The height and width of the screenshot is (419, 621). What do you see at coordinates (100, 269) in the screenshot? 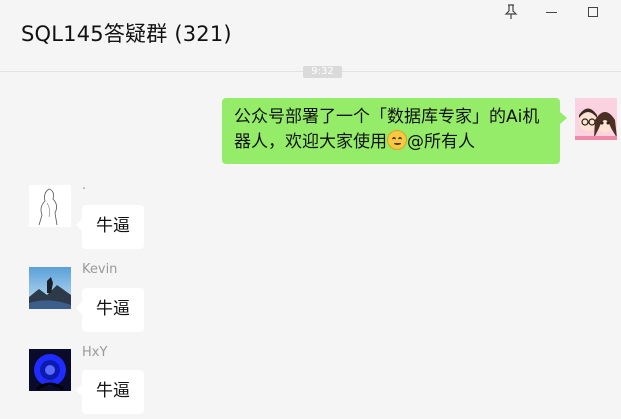
I see `sender-name: Kevin` at bounding box center [100, 269].